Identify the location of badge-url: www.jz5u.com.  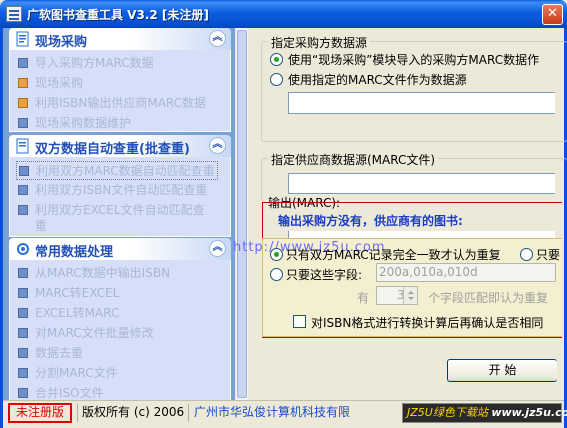
(529, 412).